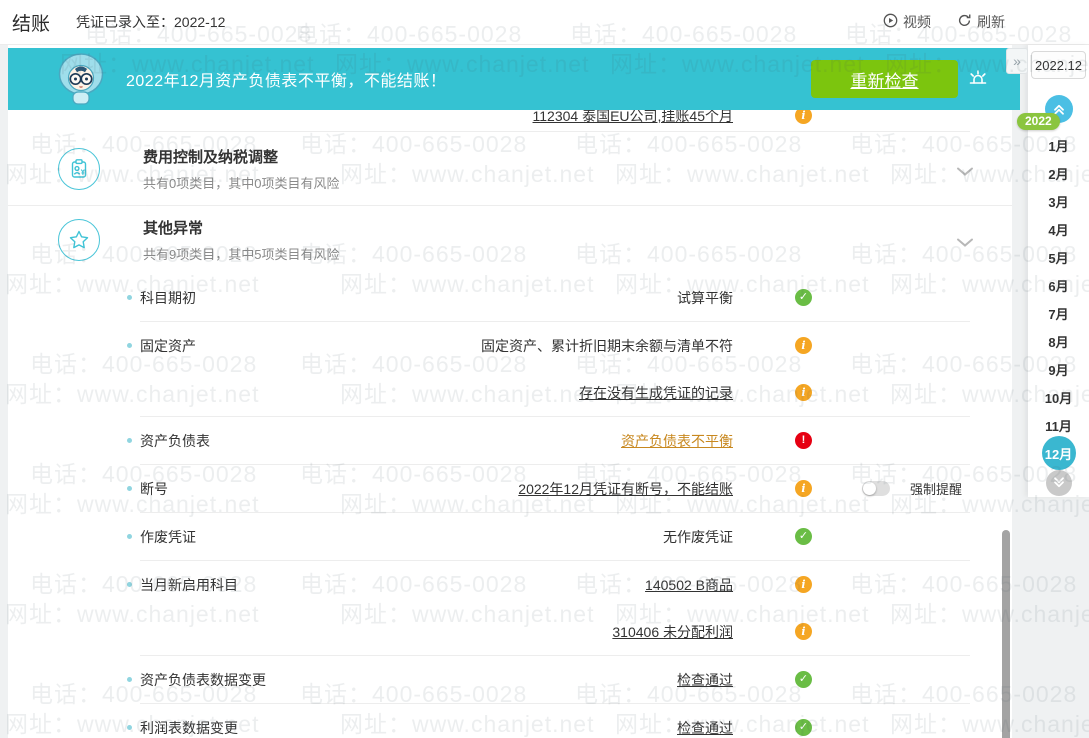 This screenshot has height=738, width=1089. What do you see at coordinates (544, 22) in the screenshot?
I see `top-bar: 结账 凭证已录入至：2022-12 视频 刷新` at bounding box center [544, 22].